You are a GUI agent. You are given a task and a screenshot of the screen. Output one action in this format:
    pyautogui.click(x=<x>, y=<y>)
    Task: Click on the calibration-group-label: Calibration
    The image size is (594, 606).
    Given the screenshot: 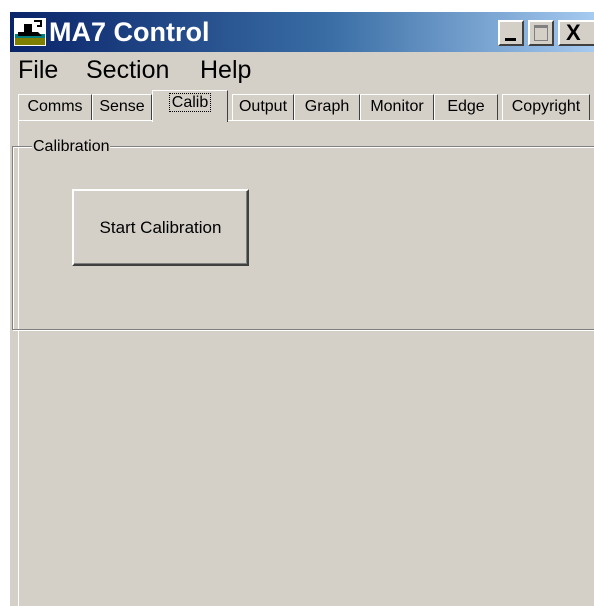 What is the action you would take?
    pyautogui.click(x=71, y=147)
    